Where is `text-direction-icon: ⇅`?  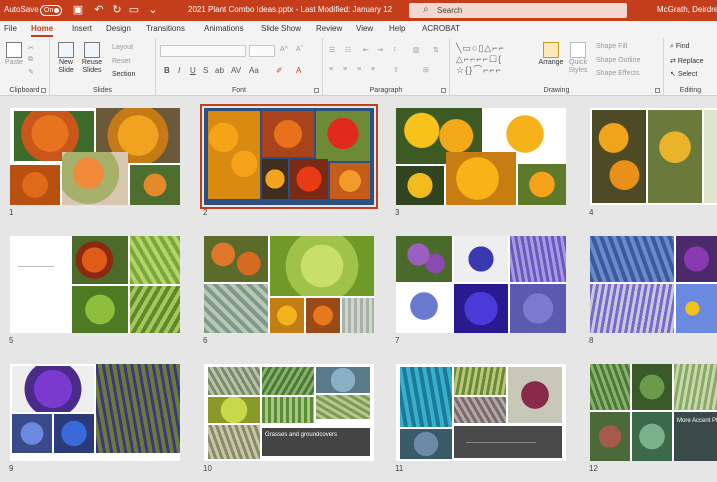 text-direction-icon: ⇅ is located at coordinates (436, 50).